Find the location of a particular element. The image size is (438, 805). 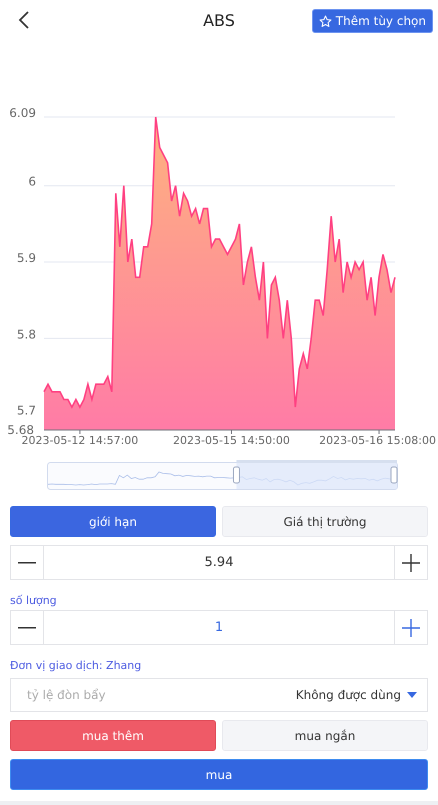

y-axis-label: 5.7 is located at coordinates (26, 411).